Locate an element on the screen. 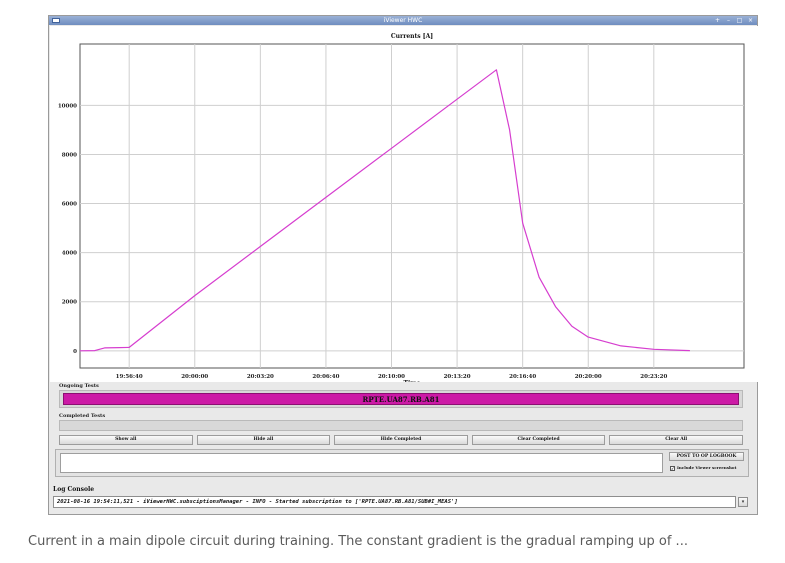 The image size is (785, 563). y-tick-label: 4000 is located at coordinates (69, 254).